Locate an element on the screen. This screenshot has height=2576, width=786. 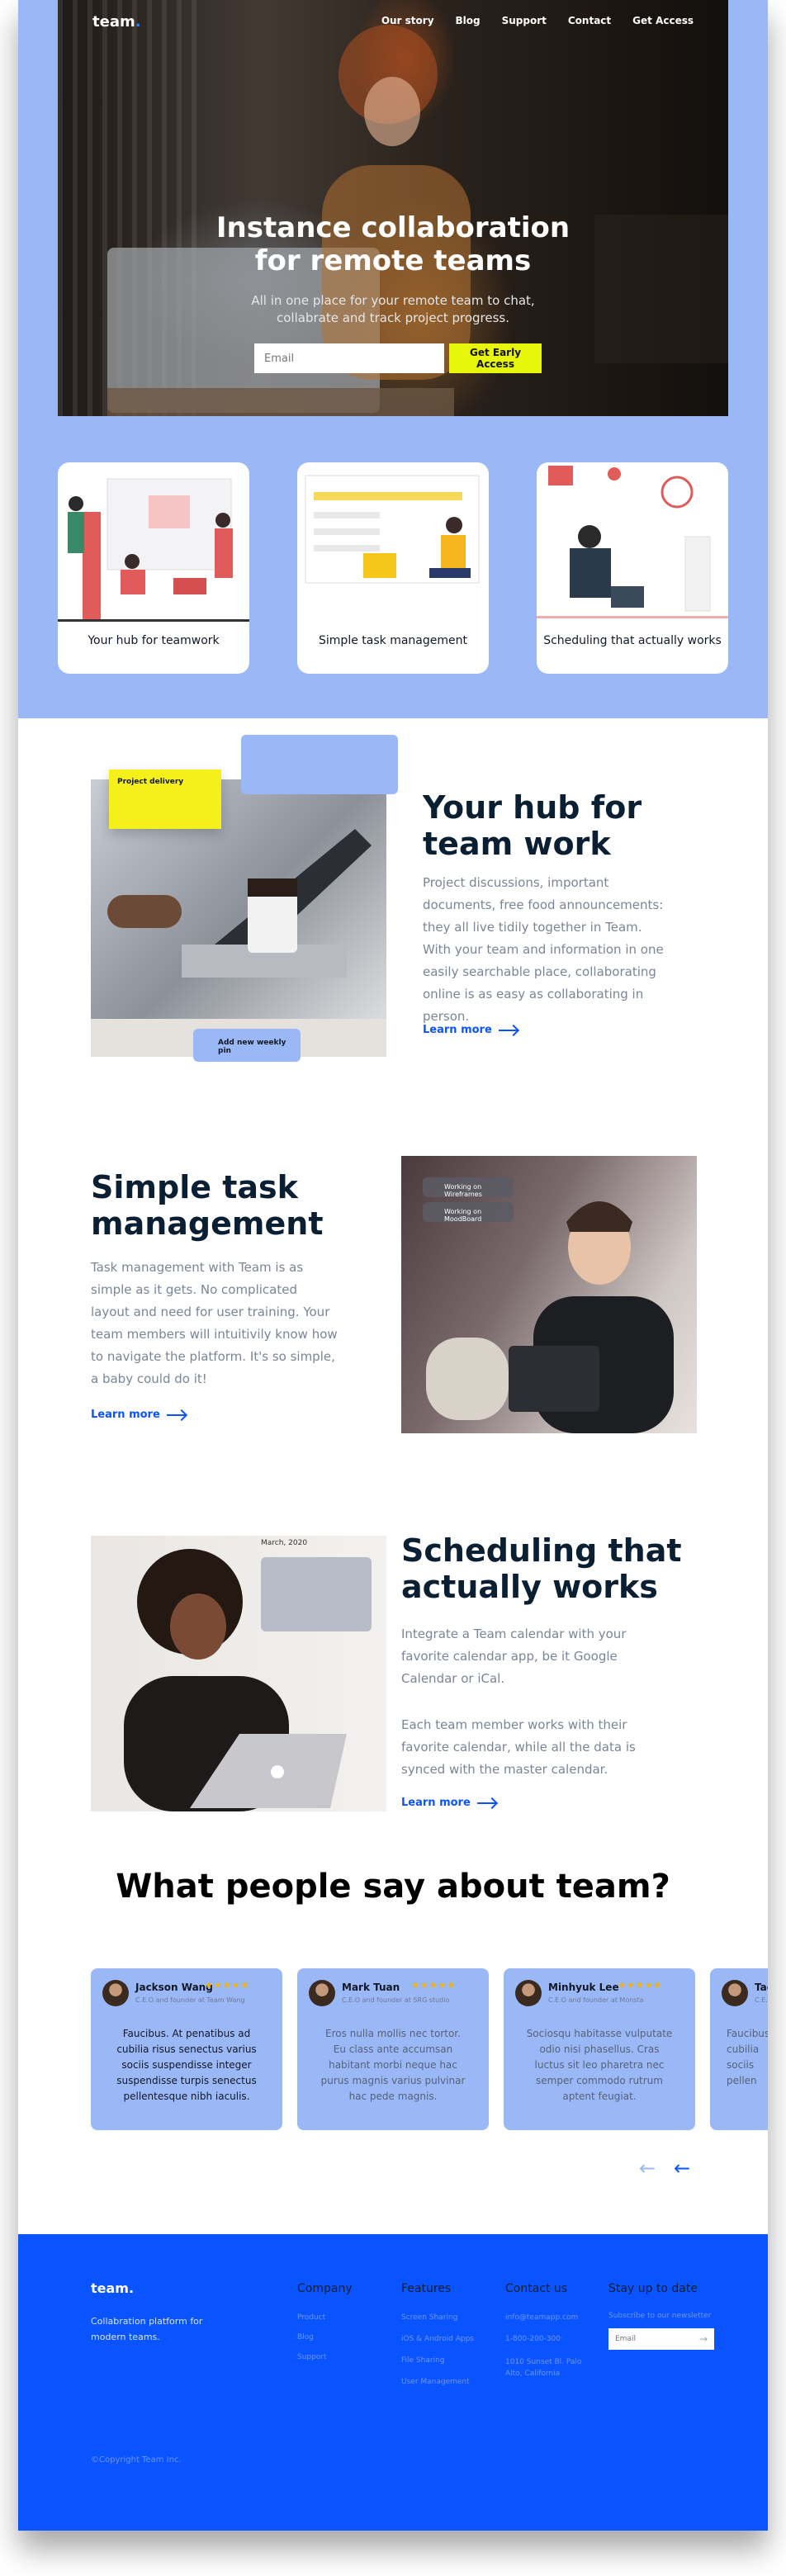
carousel-prev-icon: ← is located at coordinates (647, 2168).